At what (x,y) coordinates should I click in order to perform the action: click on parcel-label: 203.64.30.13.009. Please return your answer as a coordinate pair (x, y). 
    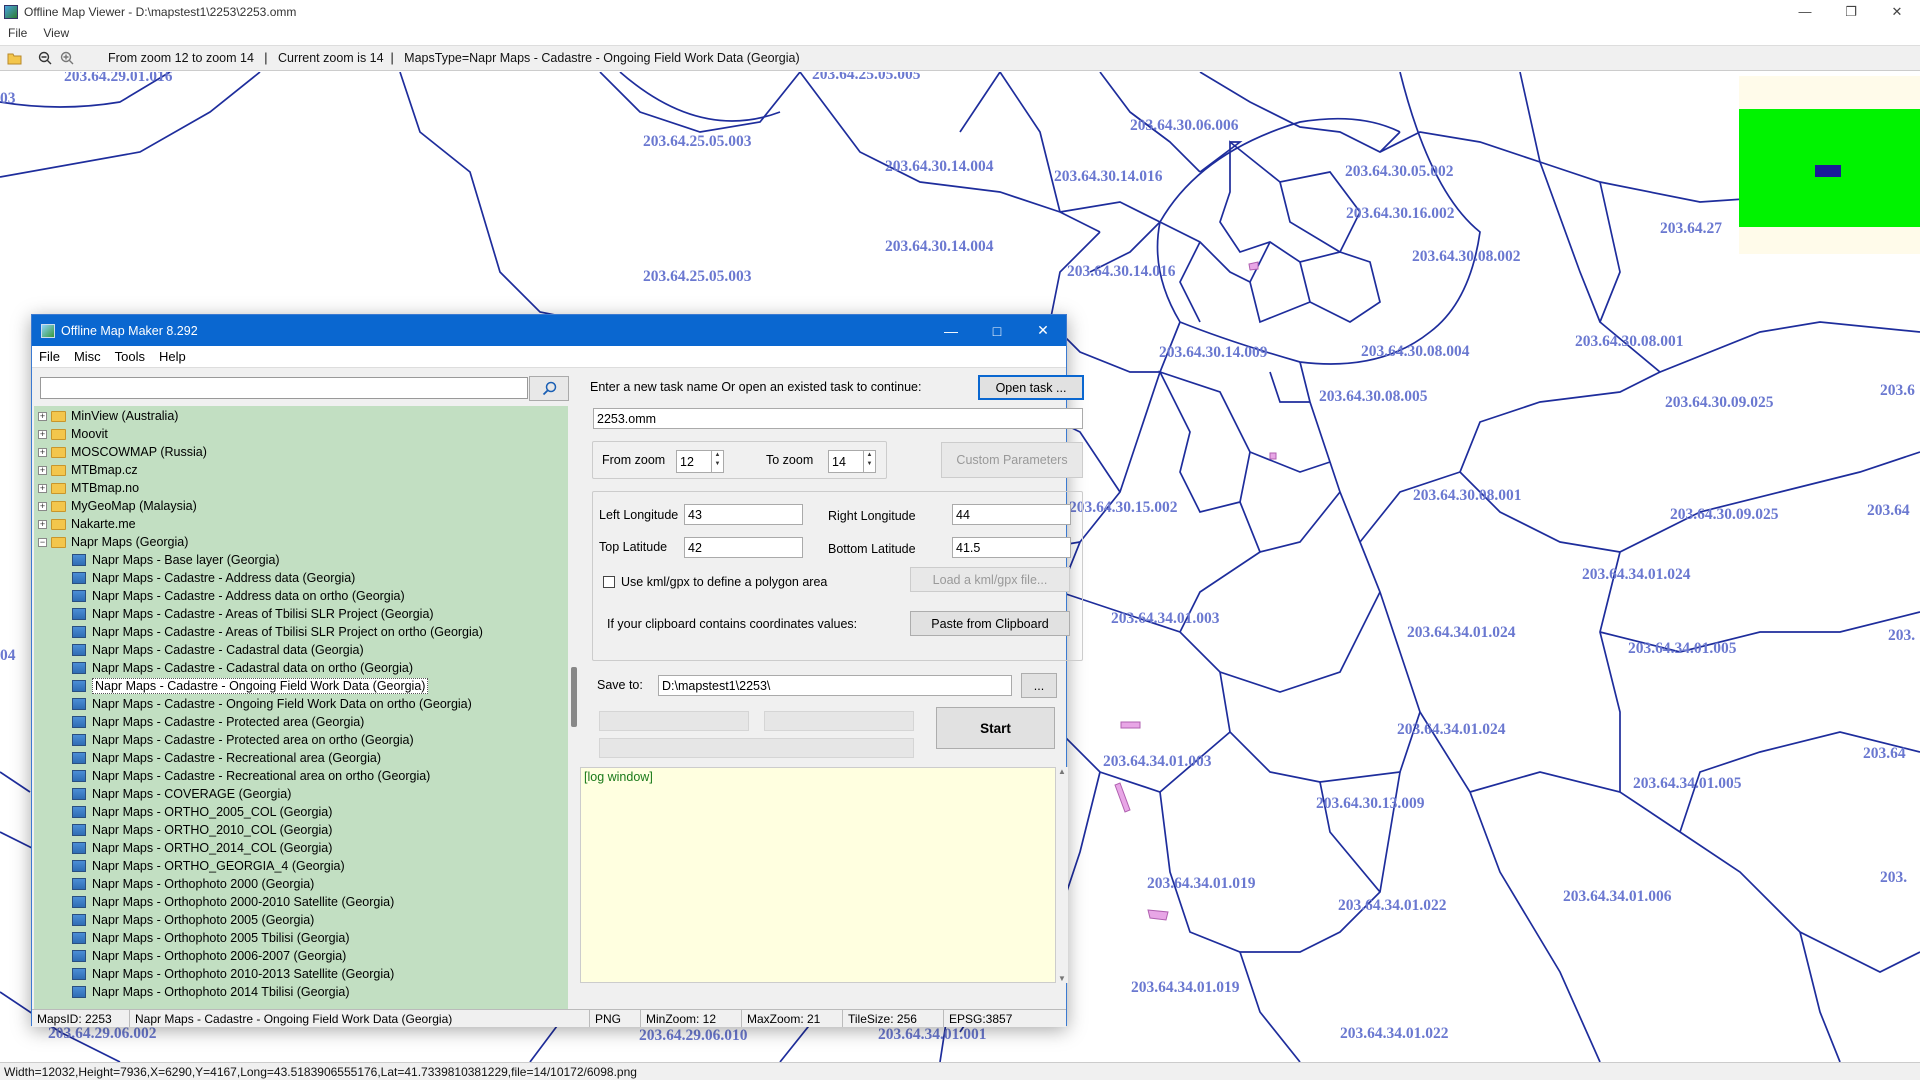
    Looking at the image, I should click on (1370, 803).